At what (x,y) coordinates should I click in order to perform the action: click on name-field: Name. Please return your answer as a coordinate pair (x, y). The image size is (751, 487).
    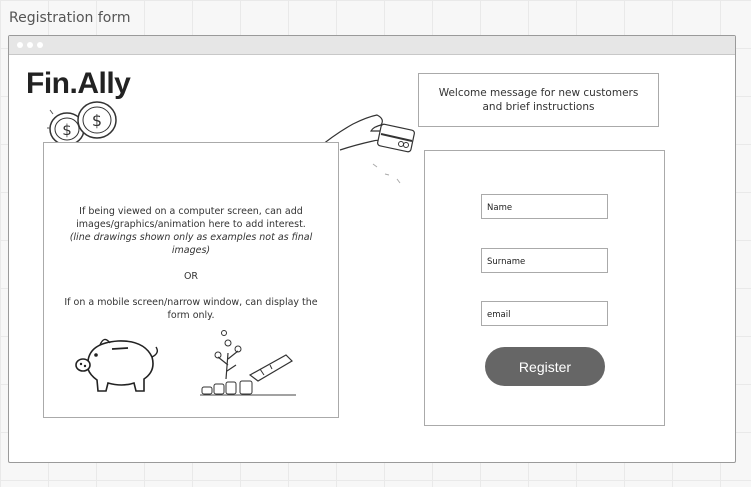
    Looking at the image, I should click on (544, 206).